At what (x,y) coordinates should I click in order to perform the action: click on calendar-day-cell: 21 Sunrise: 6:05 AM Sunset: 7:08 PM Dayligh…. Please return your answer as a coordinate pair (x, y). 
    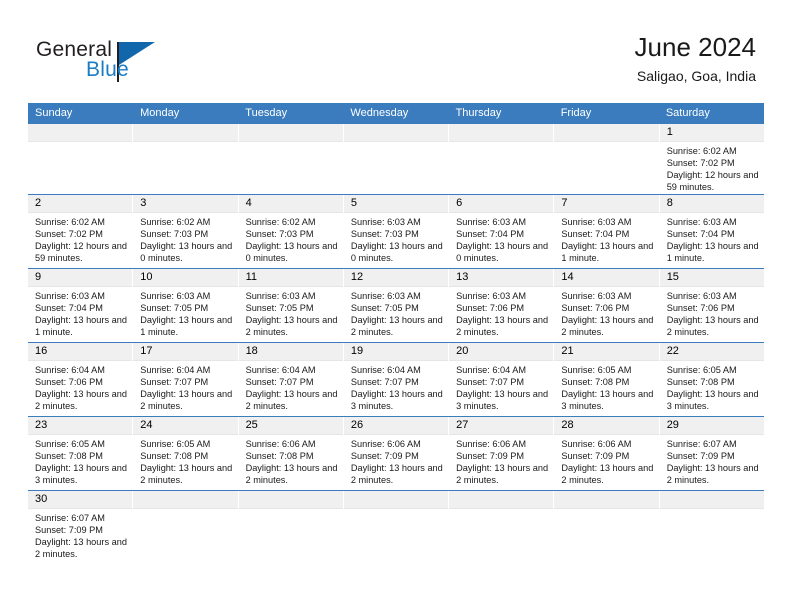
    Looking at the image, I should click on (607, 379).